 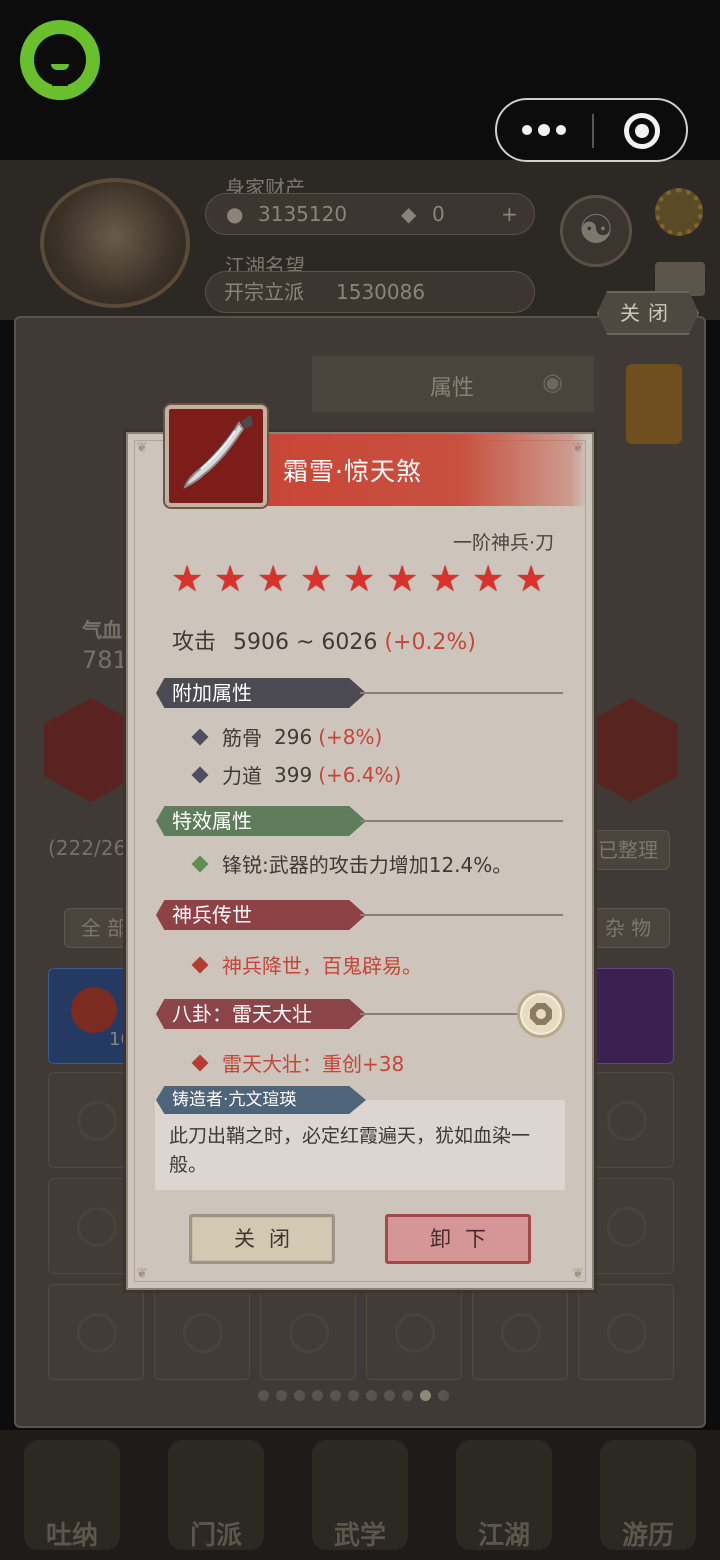 I want to click on attr-row: 筋骨 296 (+8%), so click(x=287, y=736).